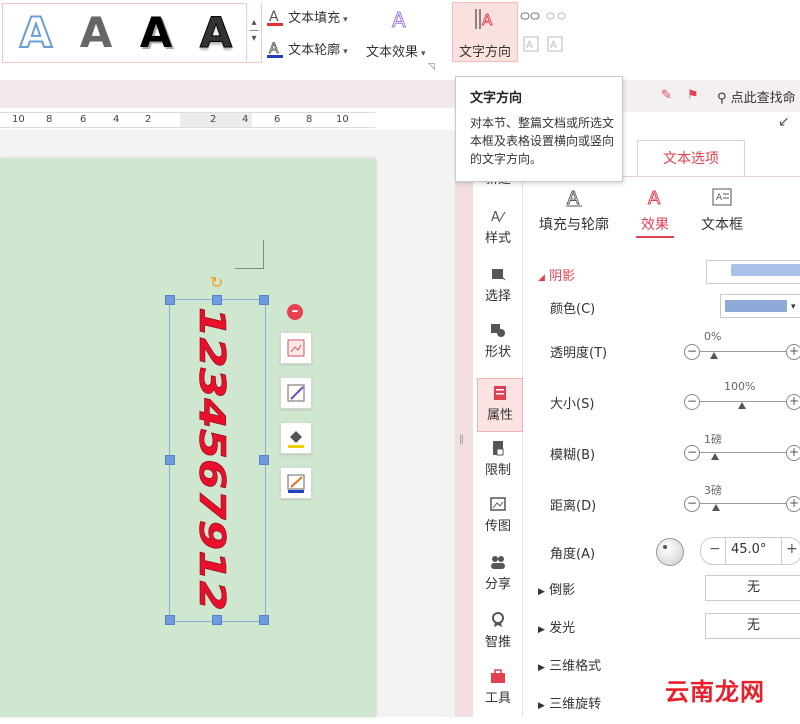  What do you see at coordinates (691, 158) in the screenshot?
I see `tab-text-options: 文本选项` at bounding box center [691, 158].